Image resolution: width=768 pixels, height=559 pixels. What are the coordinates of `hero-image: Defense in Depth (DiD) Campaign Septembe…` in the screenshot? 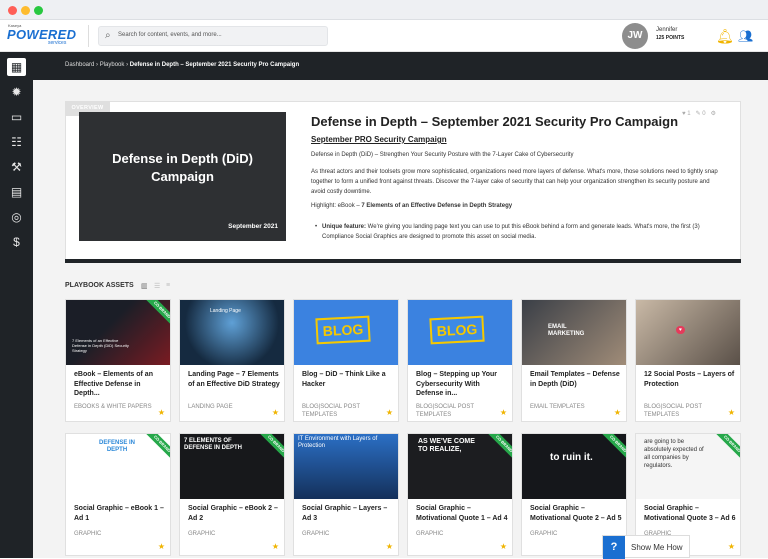 It's located at (182, 176).